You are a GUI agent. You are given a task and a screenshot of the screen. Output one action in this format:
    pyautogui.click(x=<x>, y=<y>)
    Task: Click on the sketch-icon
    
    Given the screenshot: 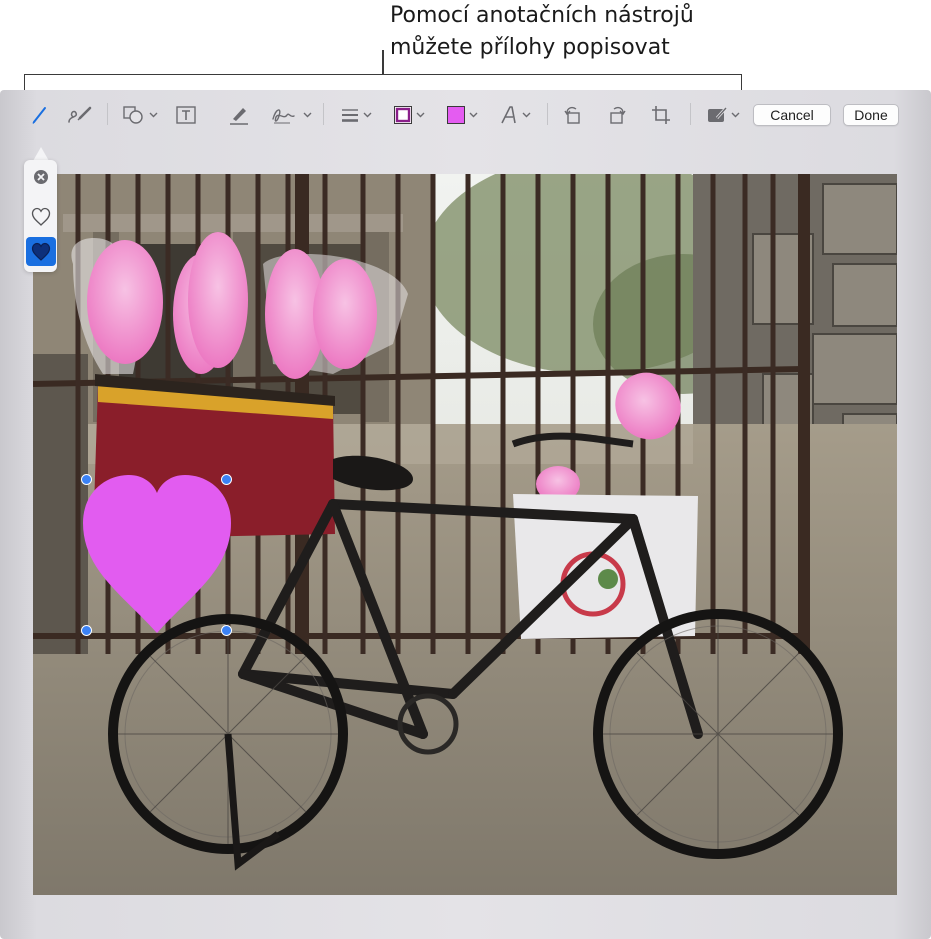 What is the action you would take?
    pyautogui.click(x=40, y=115)
    